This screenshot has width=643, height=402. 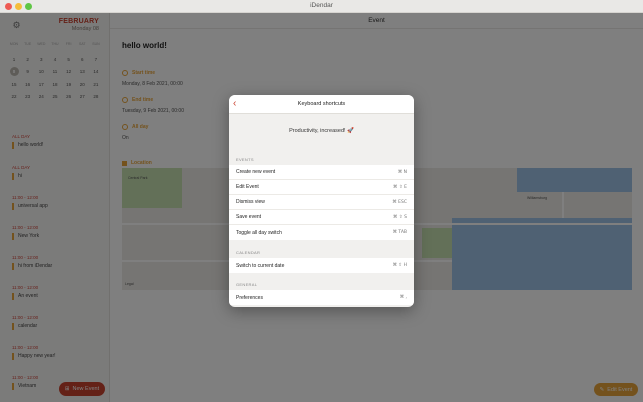 I want to click on modal-header: ‹ Keyboard shortcuts, so click(x=321, y=104).